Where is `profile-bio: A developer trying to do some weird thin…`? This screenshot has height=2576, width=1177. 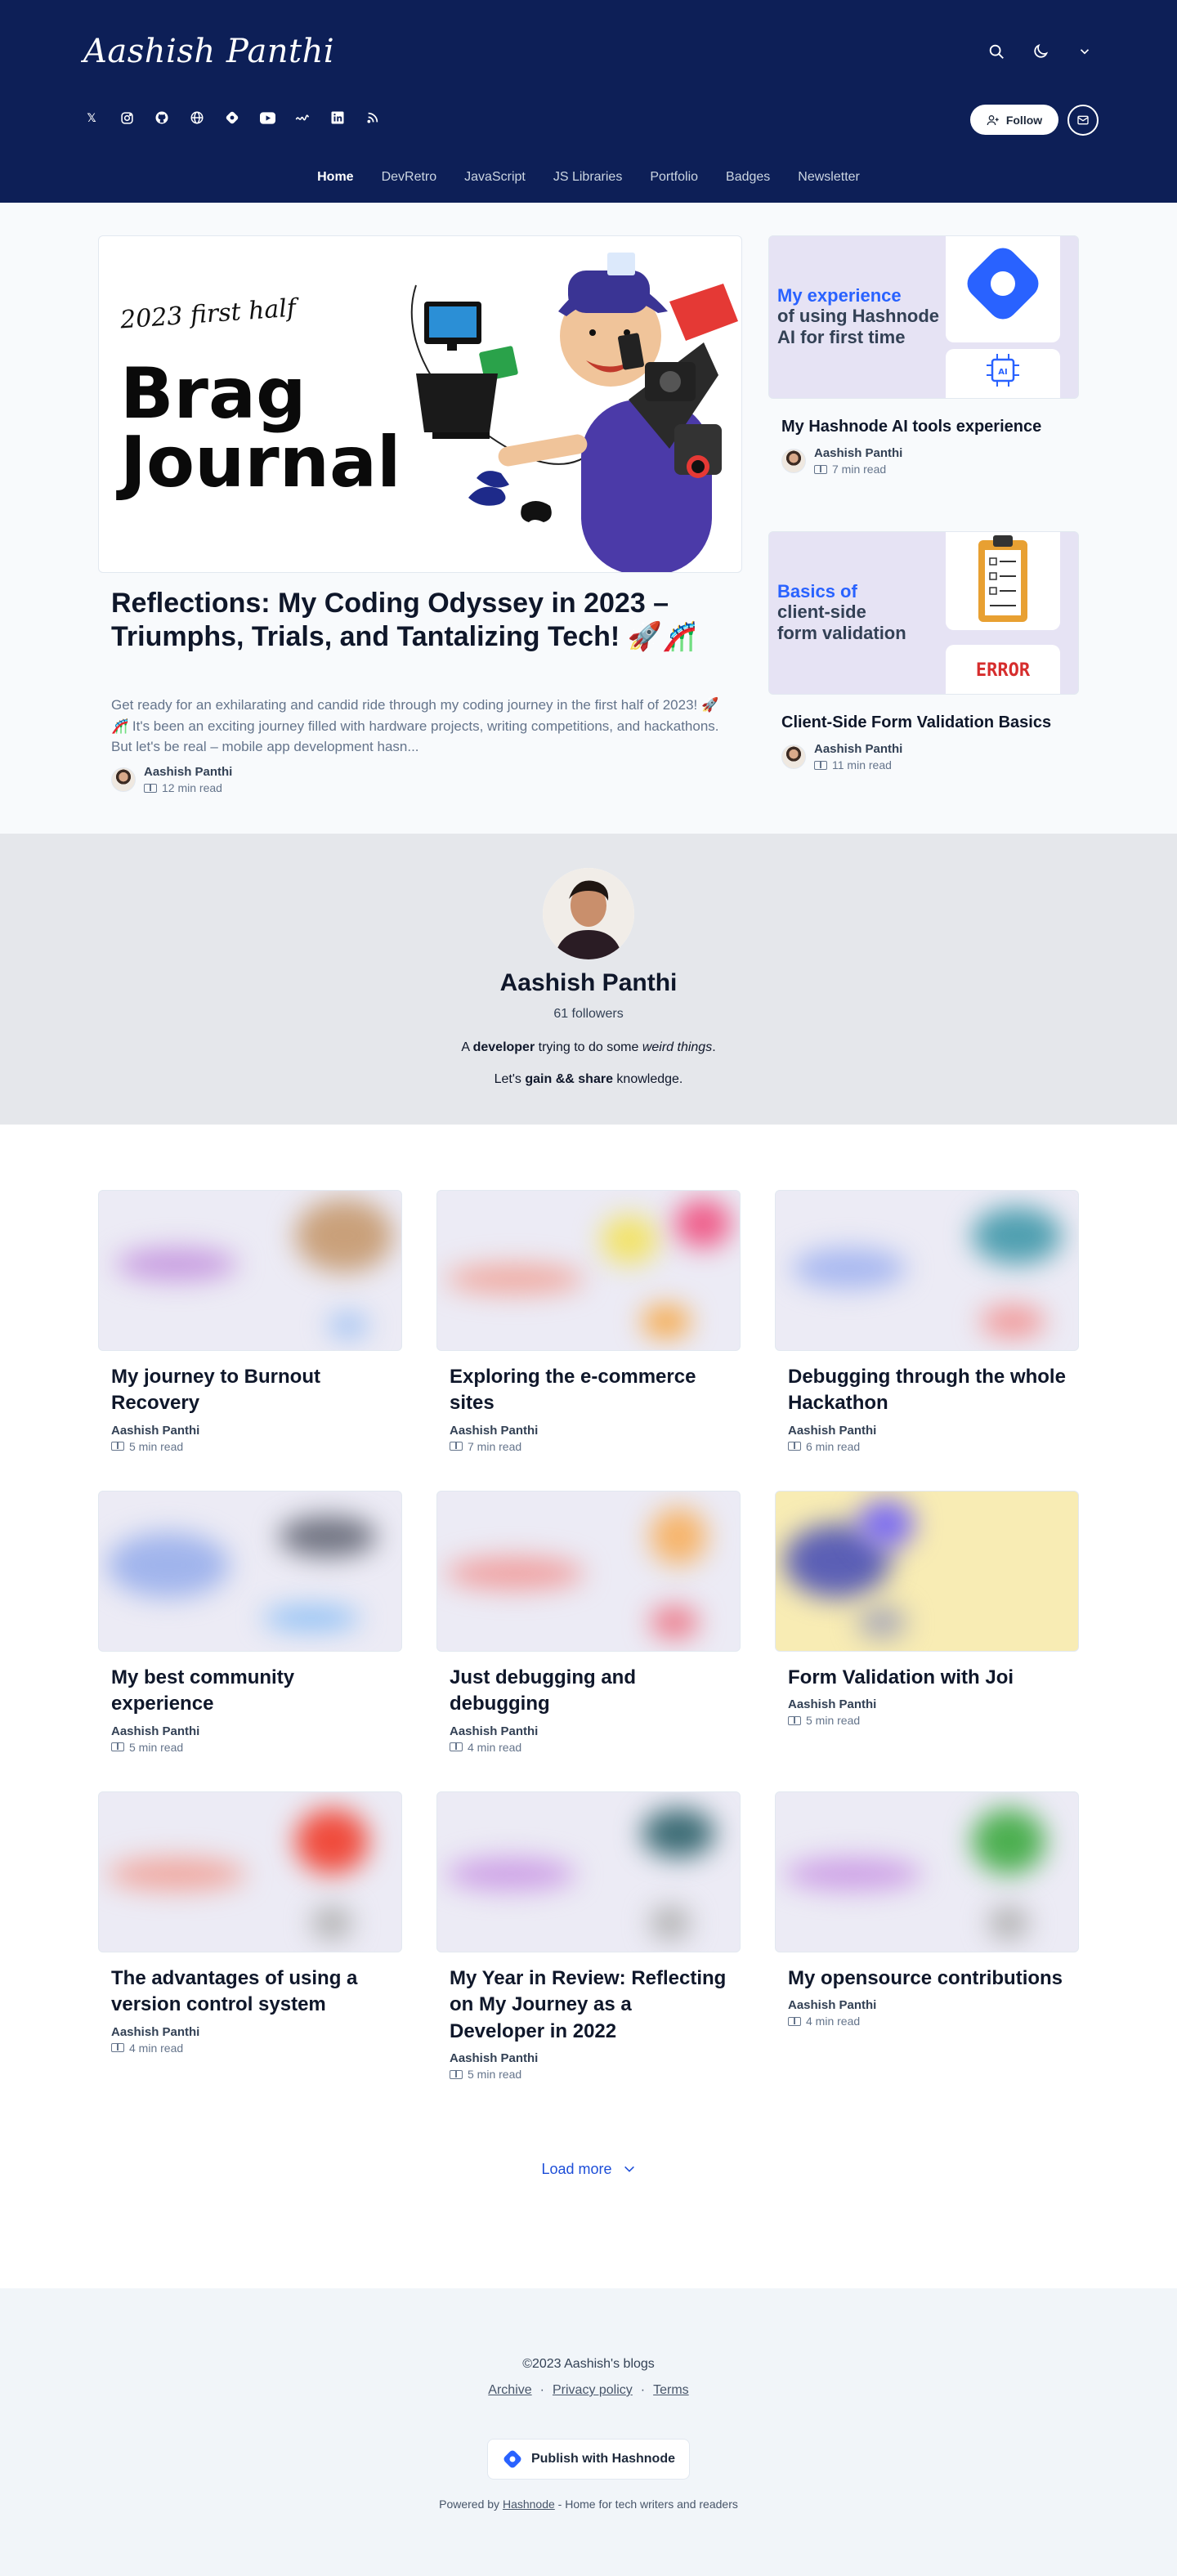
profile-bio: A developer trying to do some weird thin… is located at coordinates (588, 1063).